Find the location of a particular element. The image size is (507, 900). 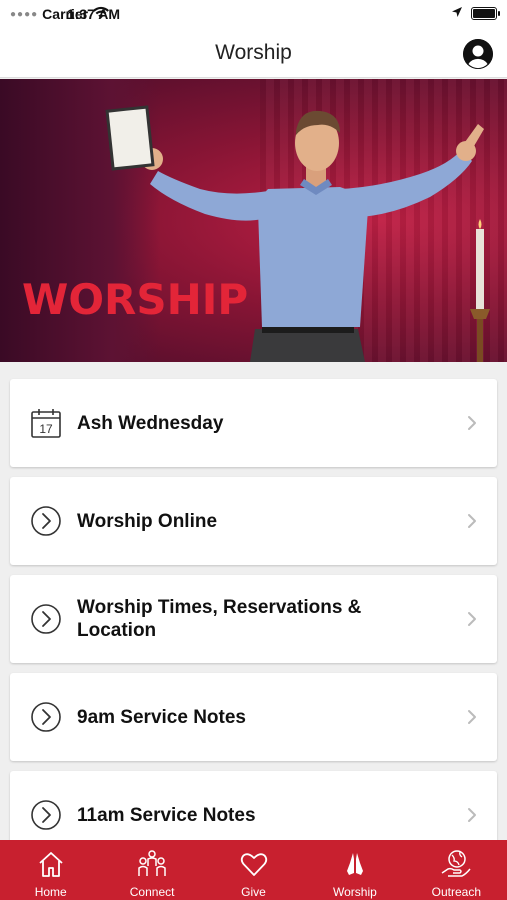

page-title: Worship is located at coordinates (253, 52).